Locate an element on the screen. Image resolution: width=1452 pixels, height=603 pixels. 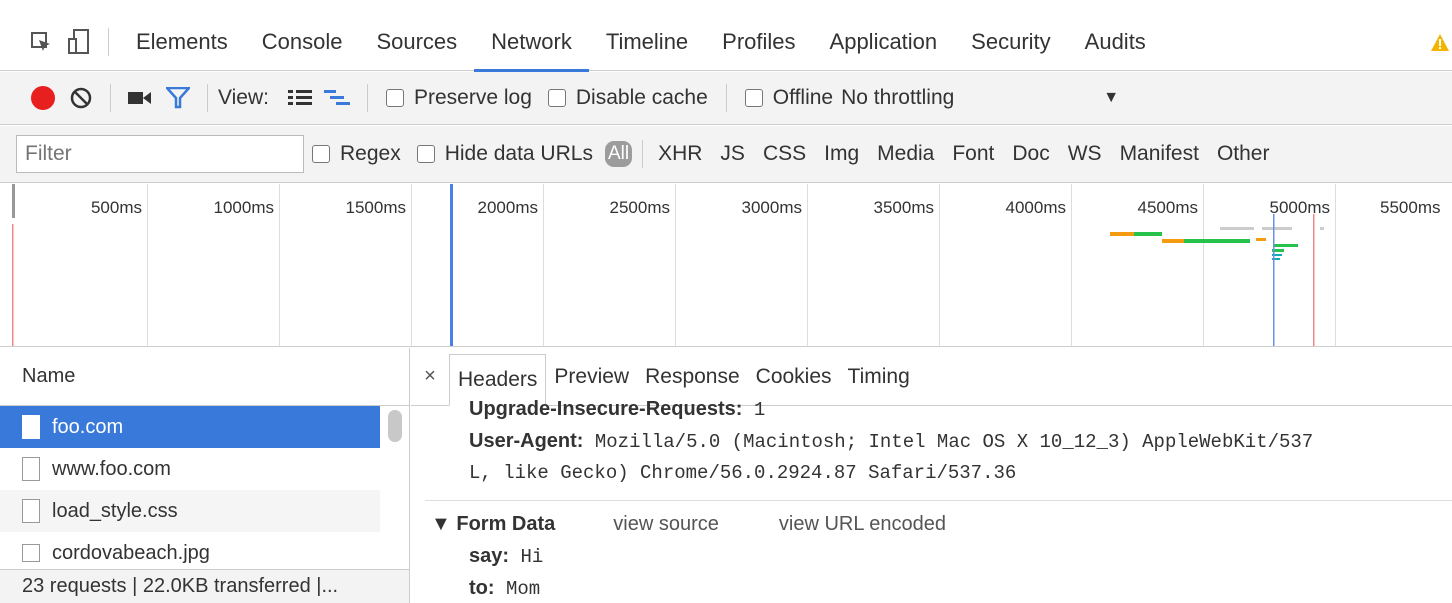
selection-handle is located at coordinates (13, 201).